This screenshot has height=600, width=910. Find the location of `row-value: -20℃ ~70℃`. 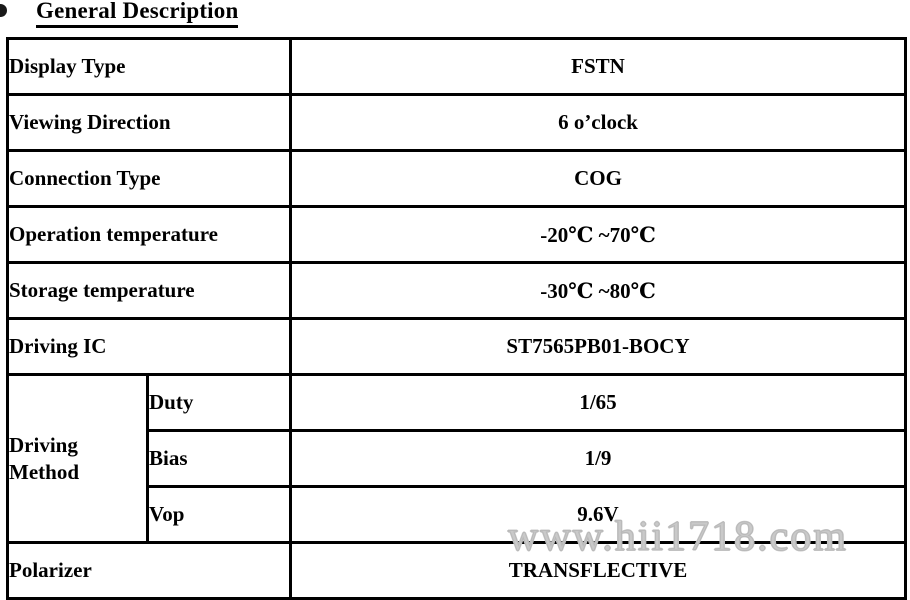

row-value: -20℃ ~70℃ is located at coordinates (598, 234).